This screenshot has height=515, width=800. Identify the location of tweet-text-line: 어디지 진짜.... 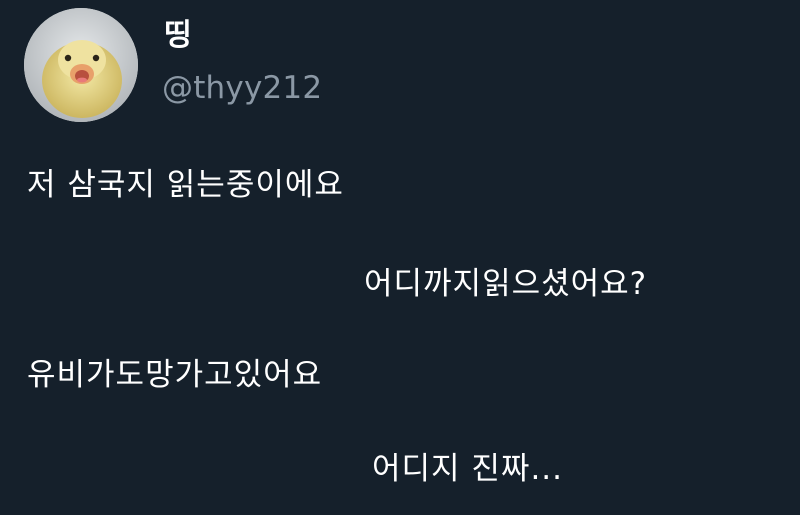
(468, 469).